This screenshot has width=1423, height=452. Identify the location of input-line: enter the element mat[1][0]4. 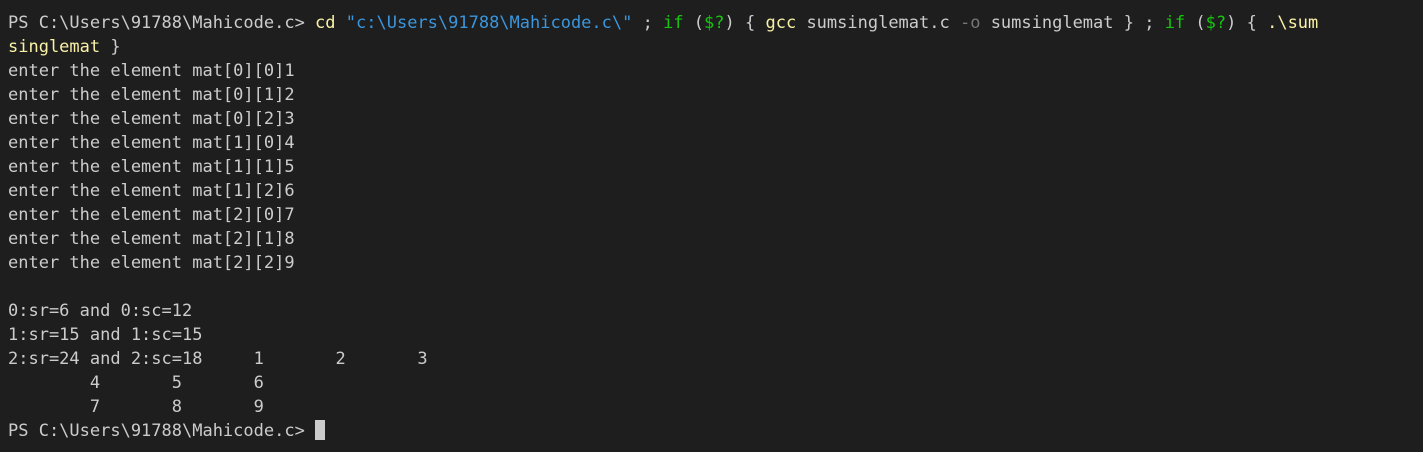
(151, 143).